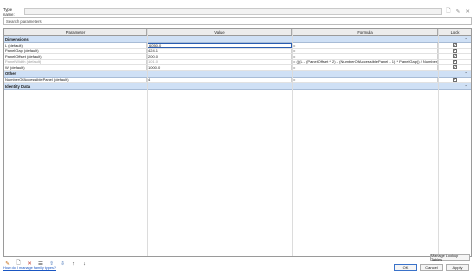 The image size is (474, 277). What do you see at coordinates (24, 21) in the screenshot?
I see `search-placeholder: Search parameters` at bounding box center [24, 21].